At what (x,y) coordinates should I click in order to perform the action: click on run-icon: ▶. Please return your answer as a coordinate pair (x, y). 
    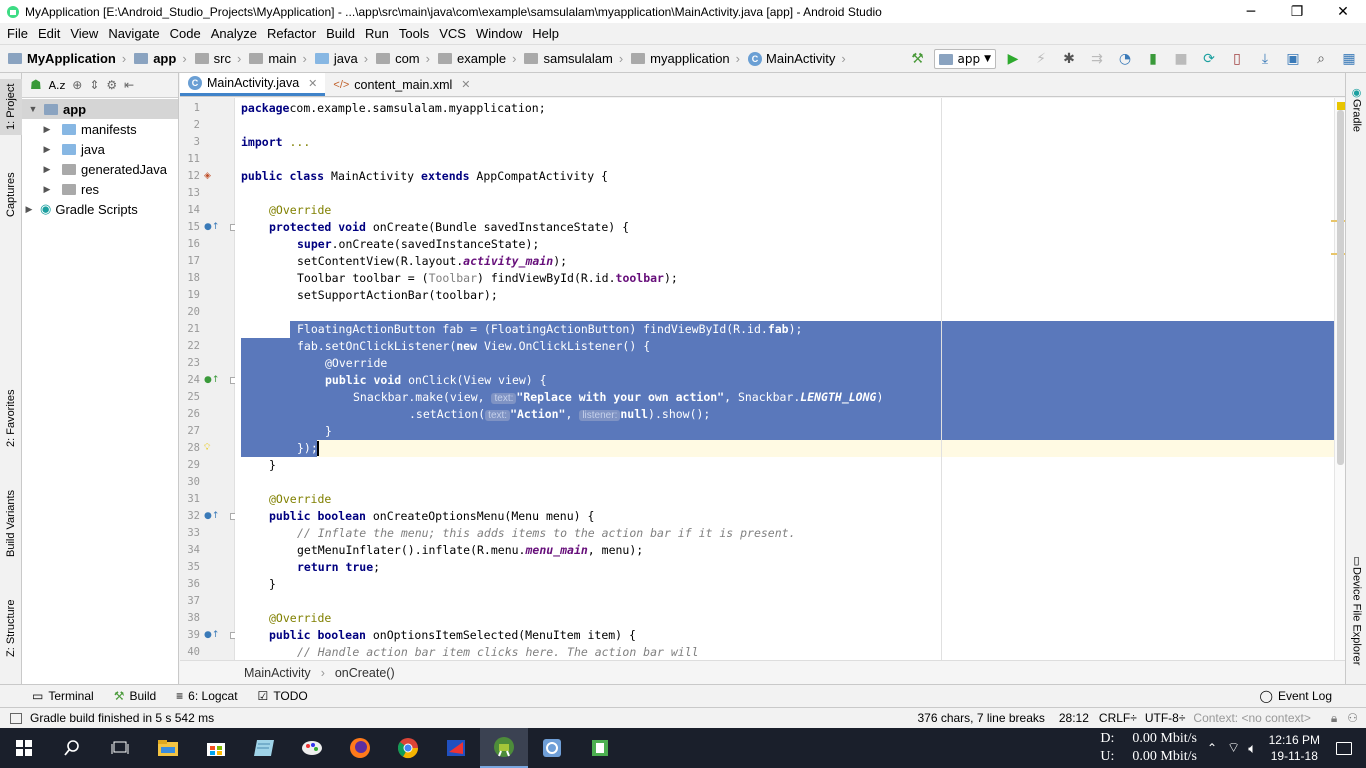
    Looking at the image, I should click on (1013, 59).